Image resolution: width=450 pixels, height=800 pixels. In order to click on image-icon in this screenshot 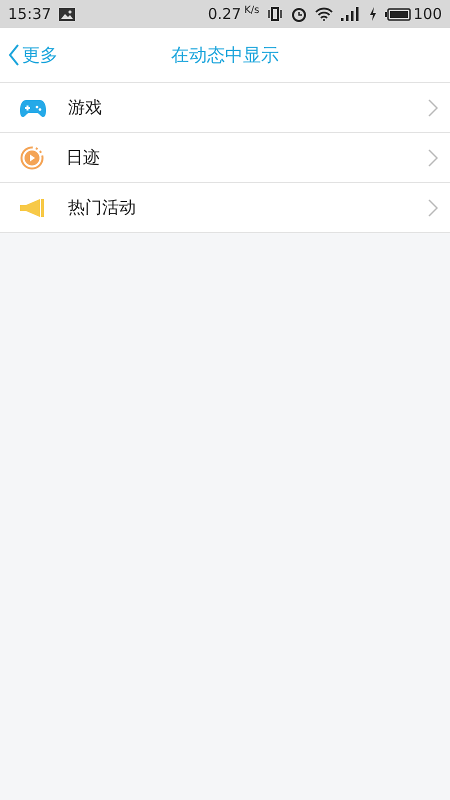, I will do `click(67, 14)`.